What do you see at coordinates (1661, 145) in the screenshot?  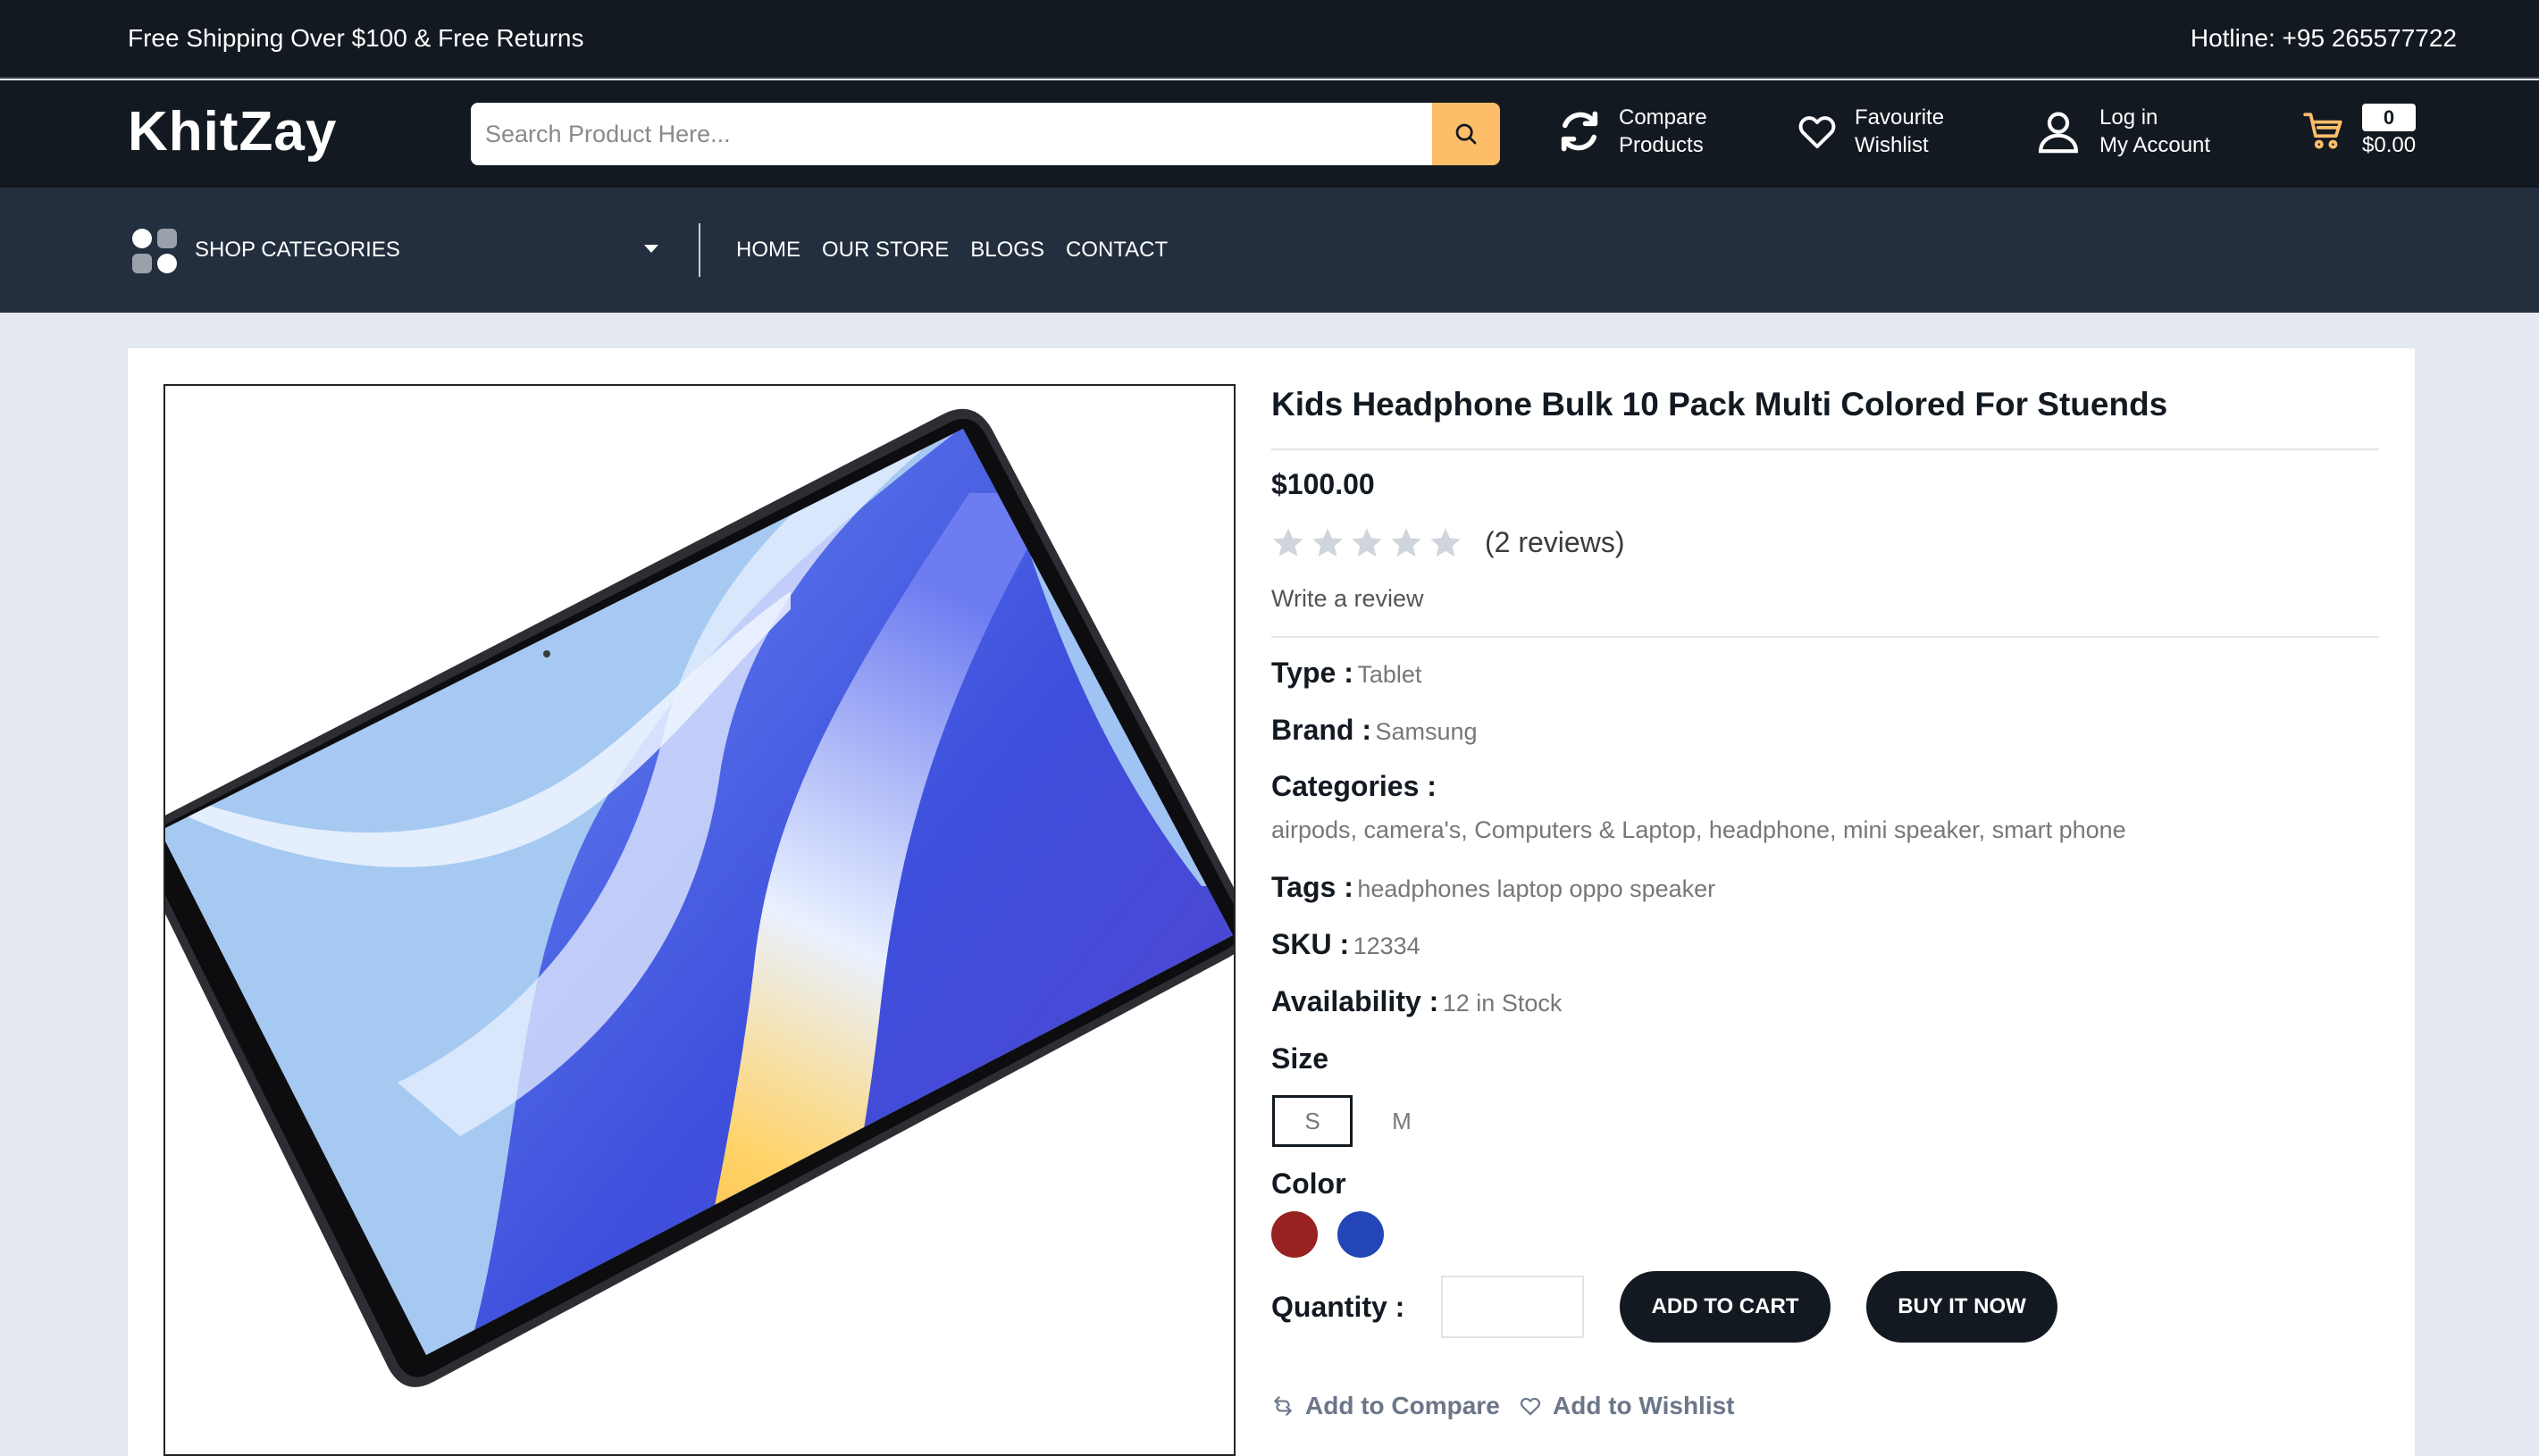 I see `compare-line2: Products` at bounding box center [1661, 145].